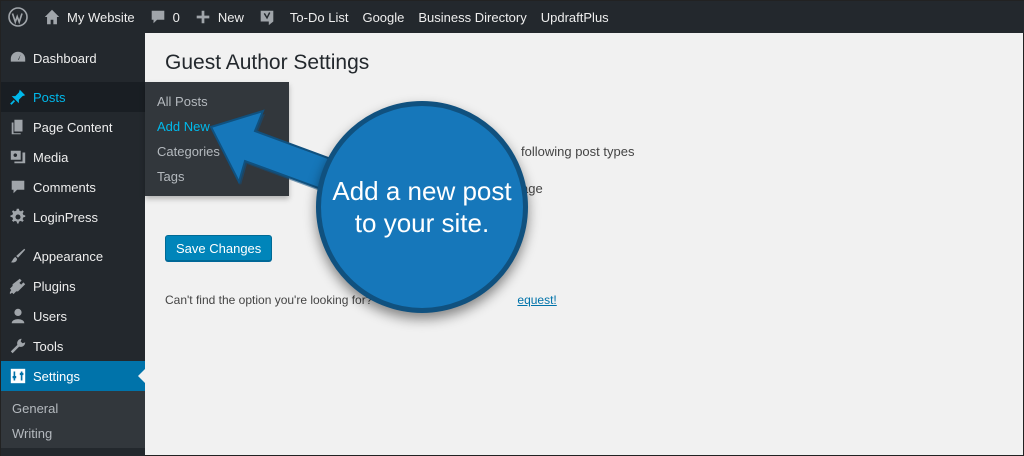  What do you see at coordinates (219, 248) in the screenshot?
I see `save-changes-button: Save Changes` at bounding box center [219, 248].